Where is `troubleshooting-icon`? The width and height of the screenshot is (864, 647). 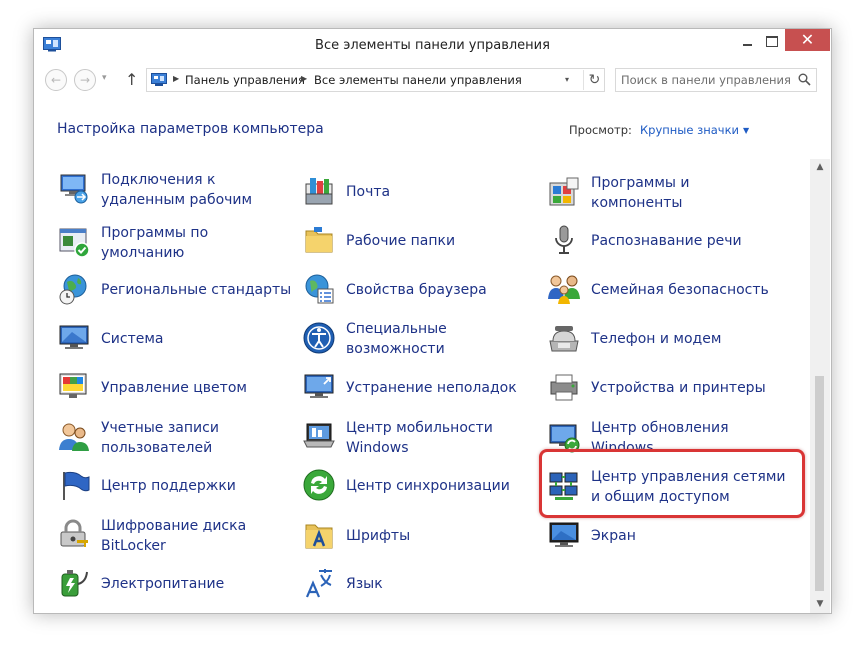 troubleshooting-icon is located at coordinates (319, 386).